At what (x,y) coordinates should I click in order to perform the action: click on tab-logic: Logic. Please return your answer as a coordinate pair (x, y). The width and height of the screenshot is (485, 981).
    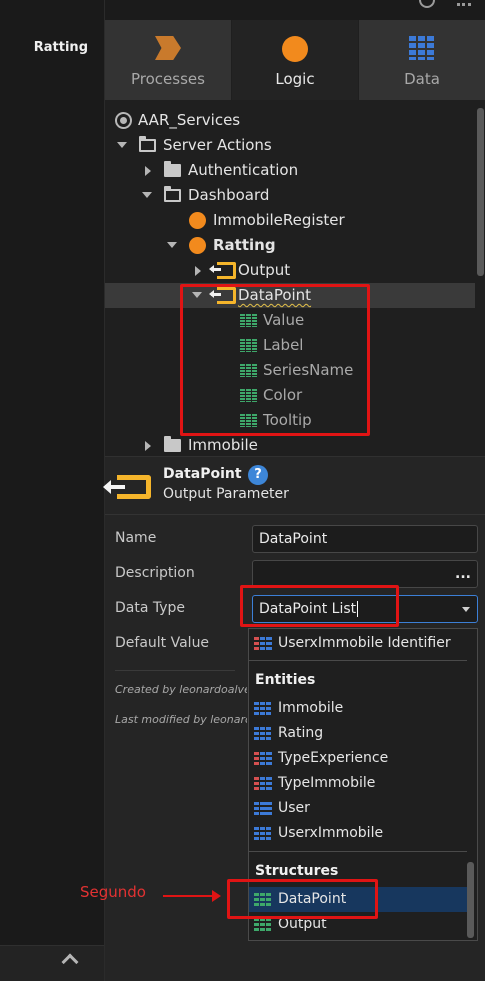
    Looking at the image, I should click on (295, 60).